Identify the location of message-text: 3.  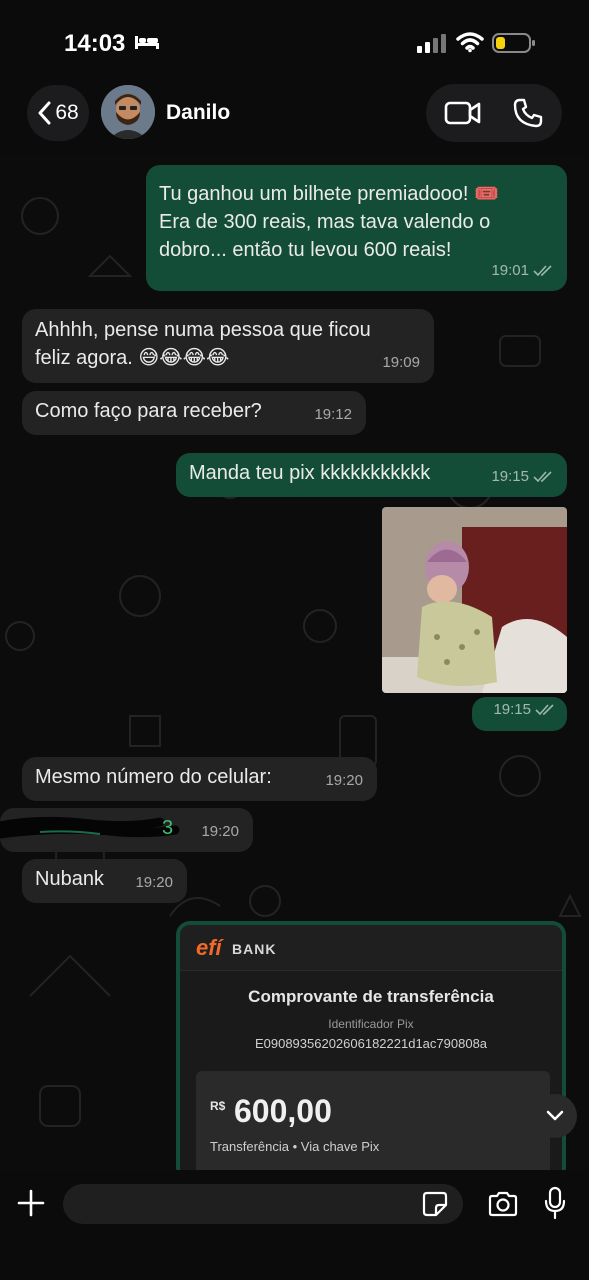
(168, 828).